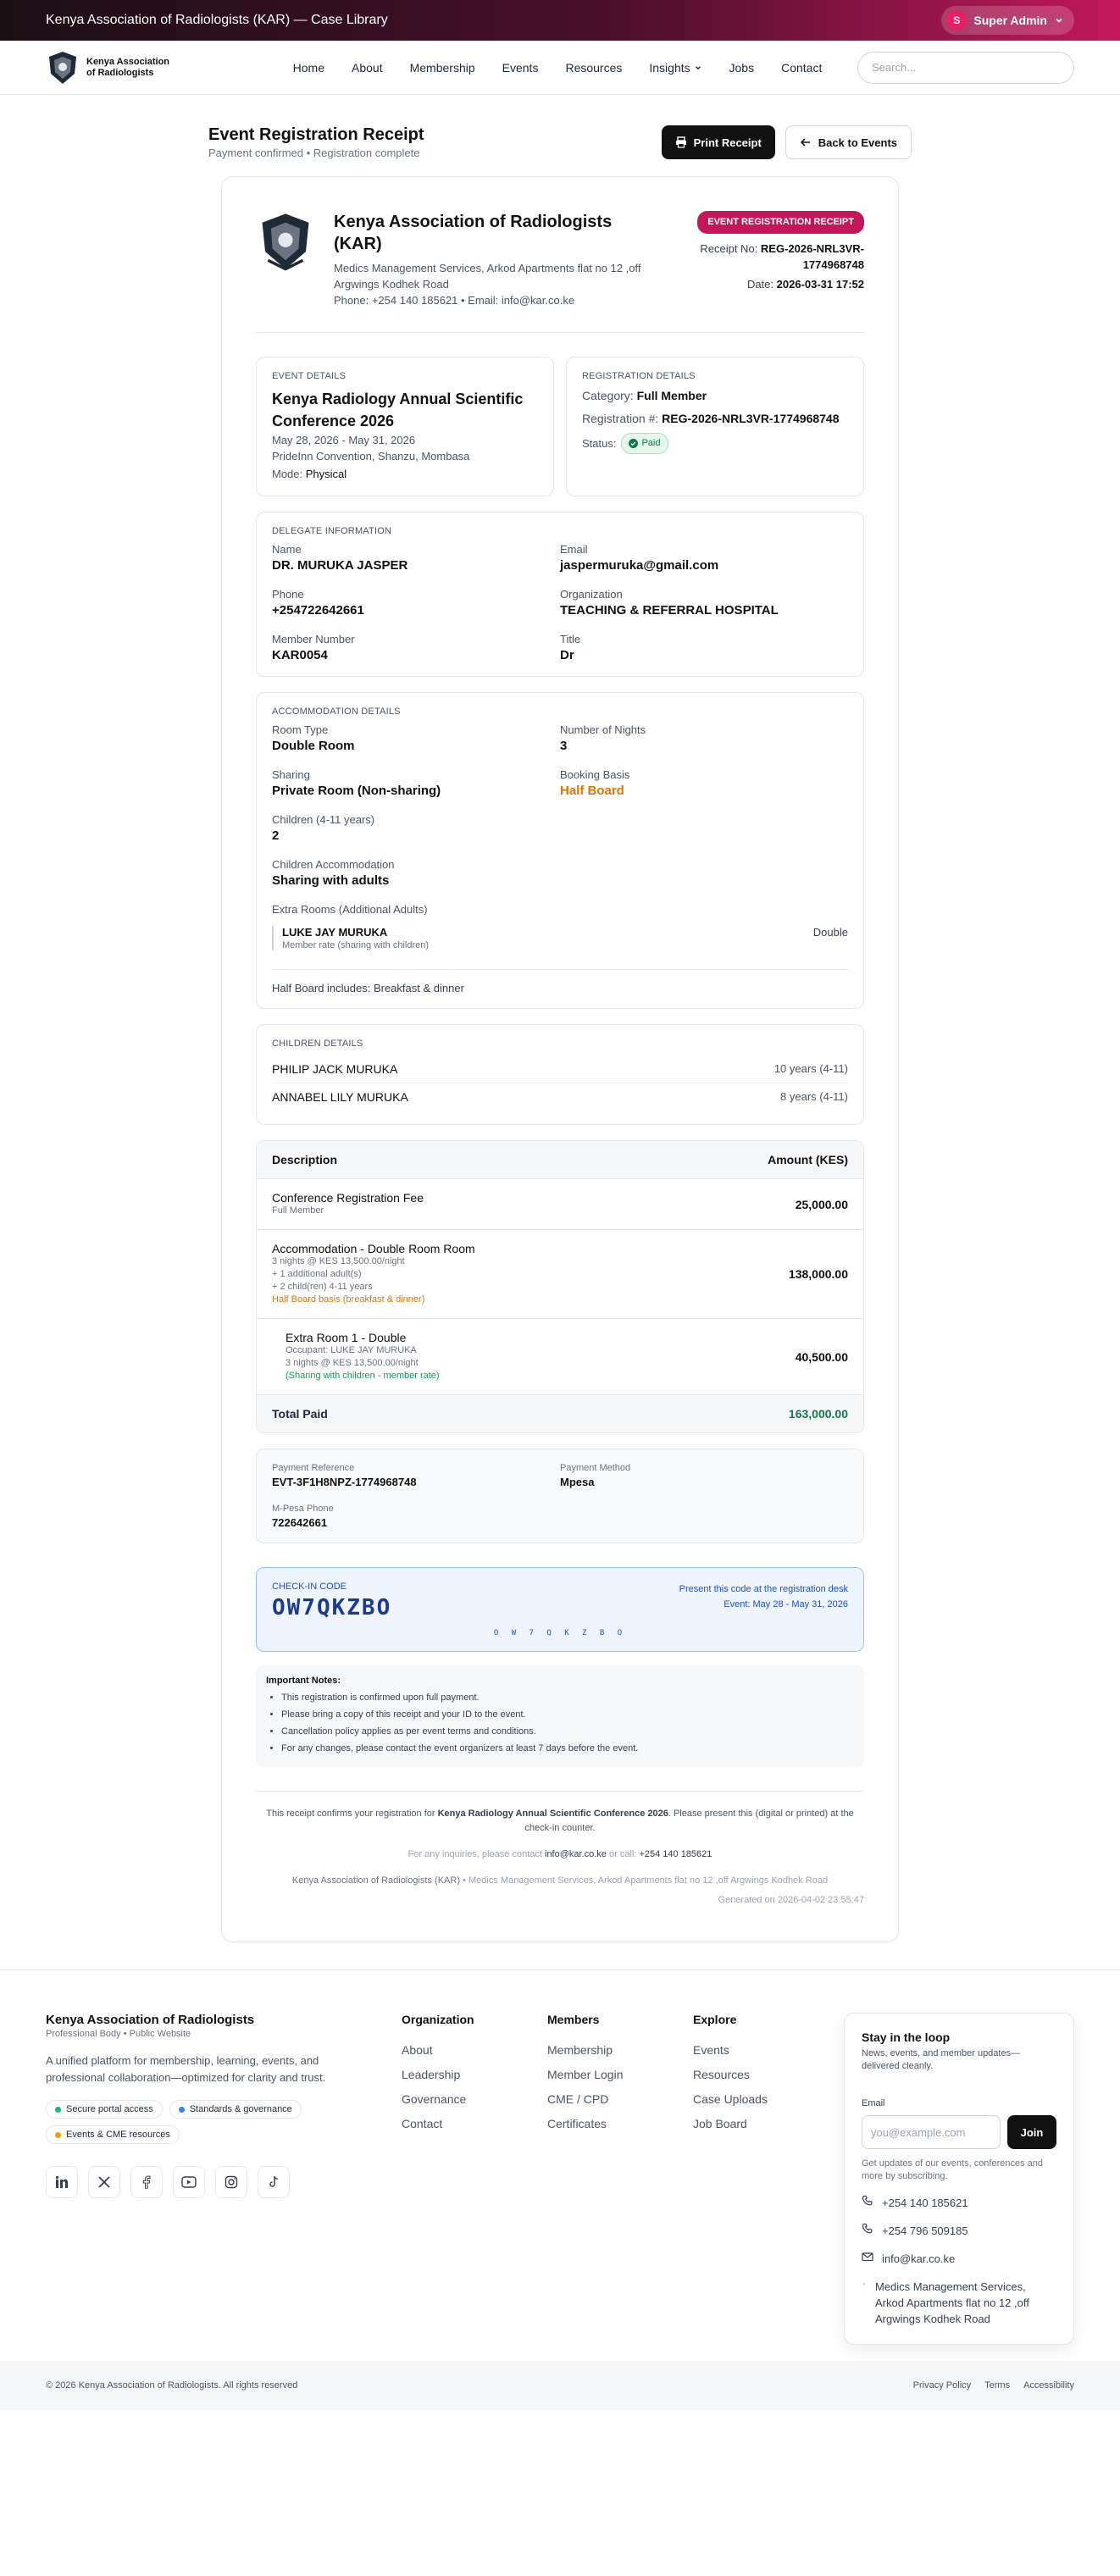  What do you see at coordinates (474, 2123) in the screenshot?
I see `footer-link: Contact` at bounding box center [474, 2123].